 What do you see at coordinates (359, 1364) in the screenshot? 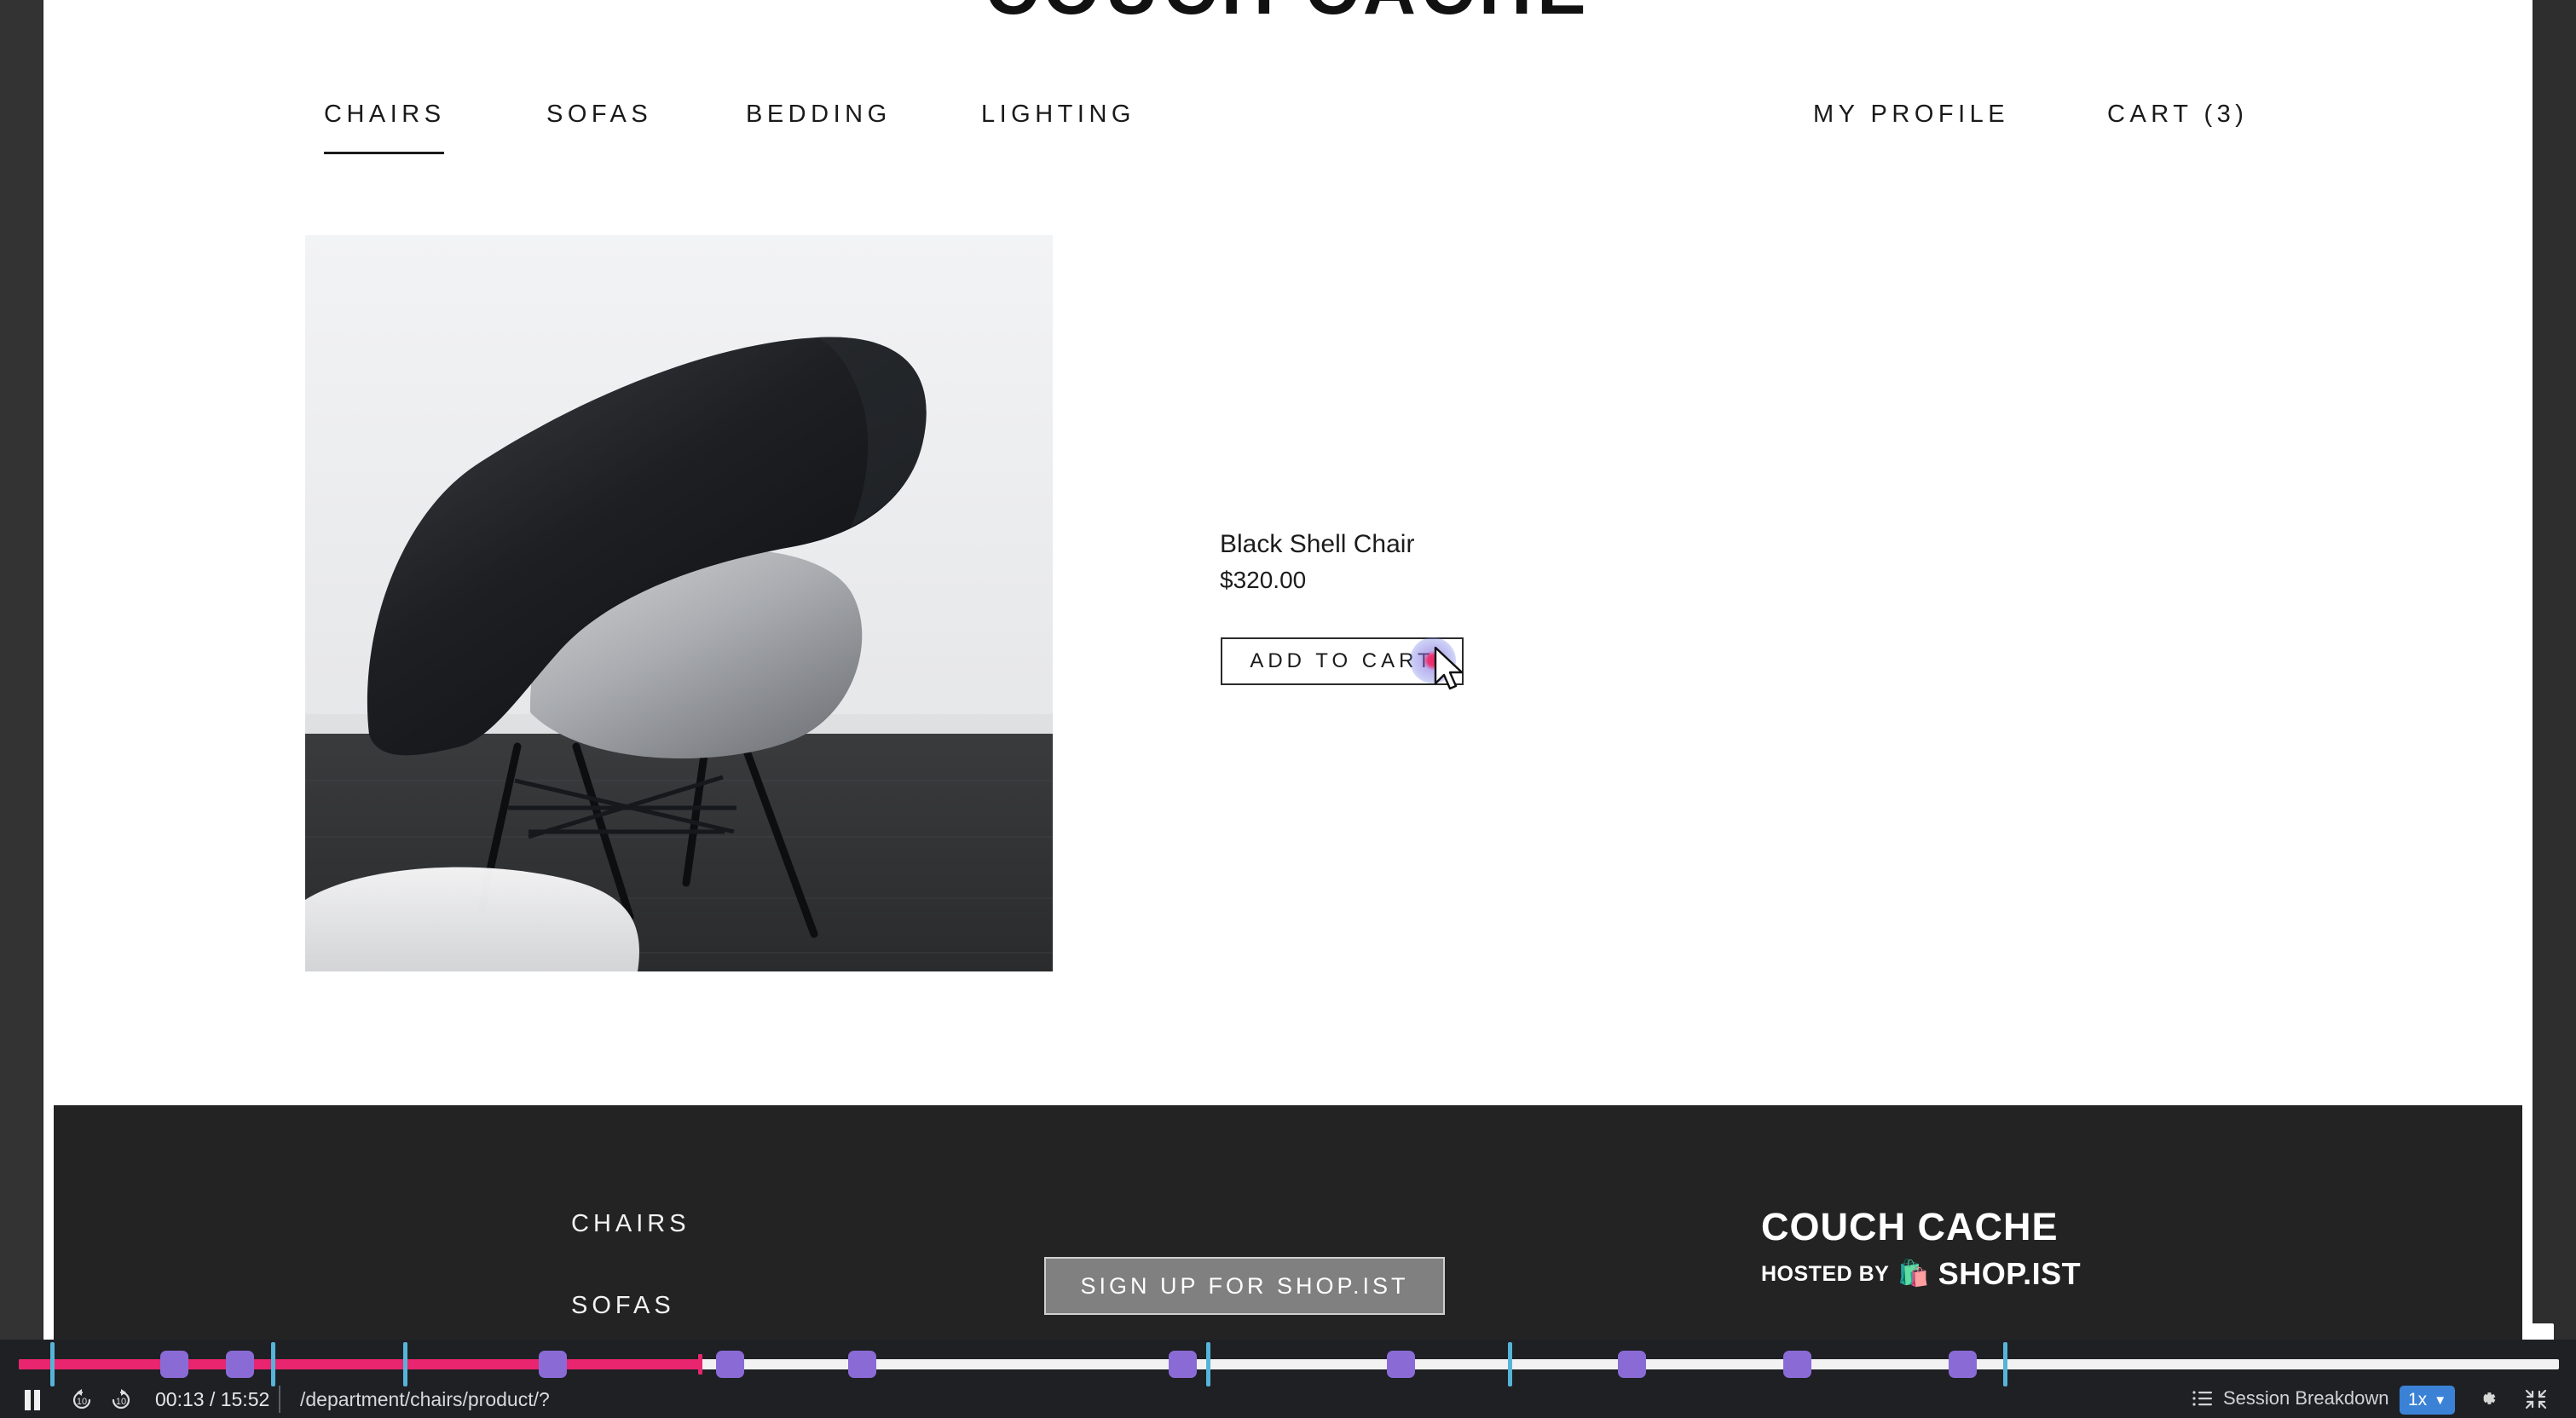
I see `timeline-progress` at bounding box center [359, 1364].